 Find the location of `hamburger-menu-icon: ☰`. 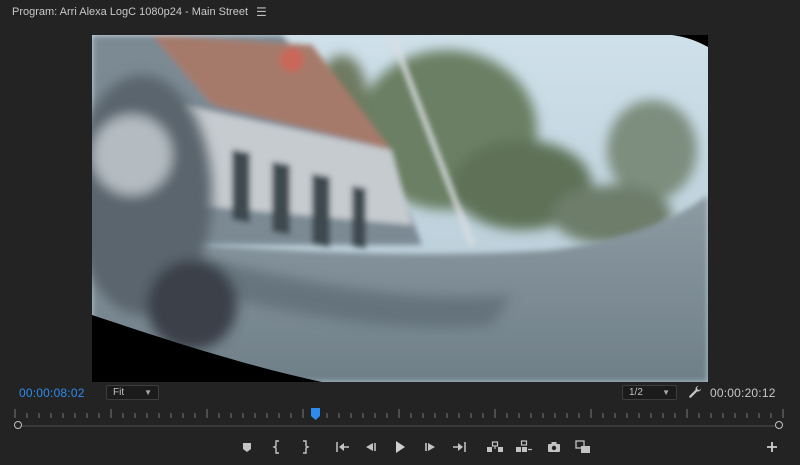

hamburger-menu-icon: ☰ is located at coordinates (261, 12).